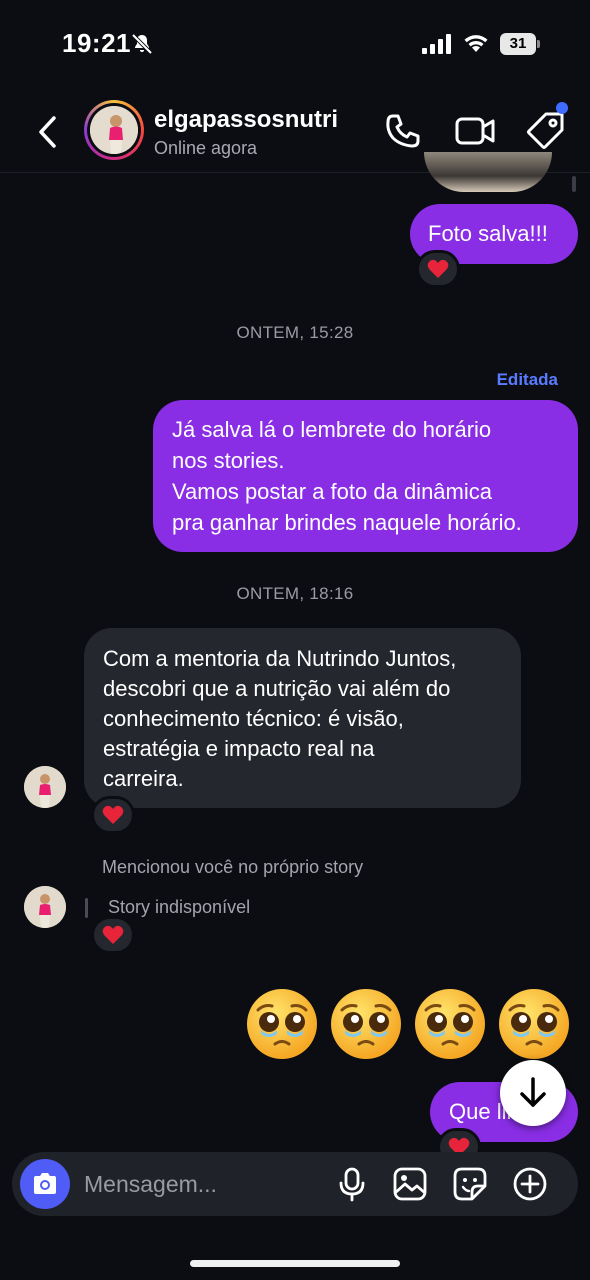  What do you see at coordinates (546, 130) in the screenshot?
I see `tag-icon` at bounding box center [546, 130].